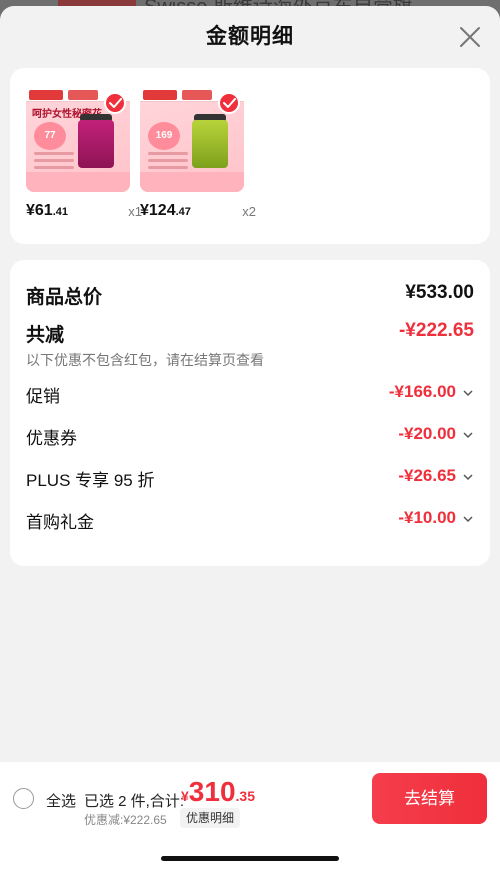 This screenshot has width=500, height=873. What do you see at coordinates (60, 522) in the screenshot?
I see `discount-label: 首购礼金` at bounding box center [60, 522].